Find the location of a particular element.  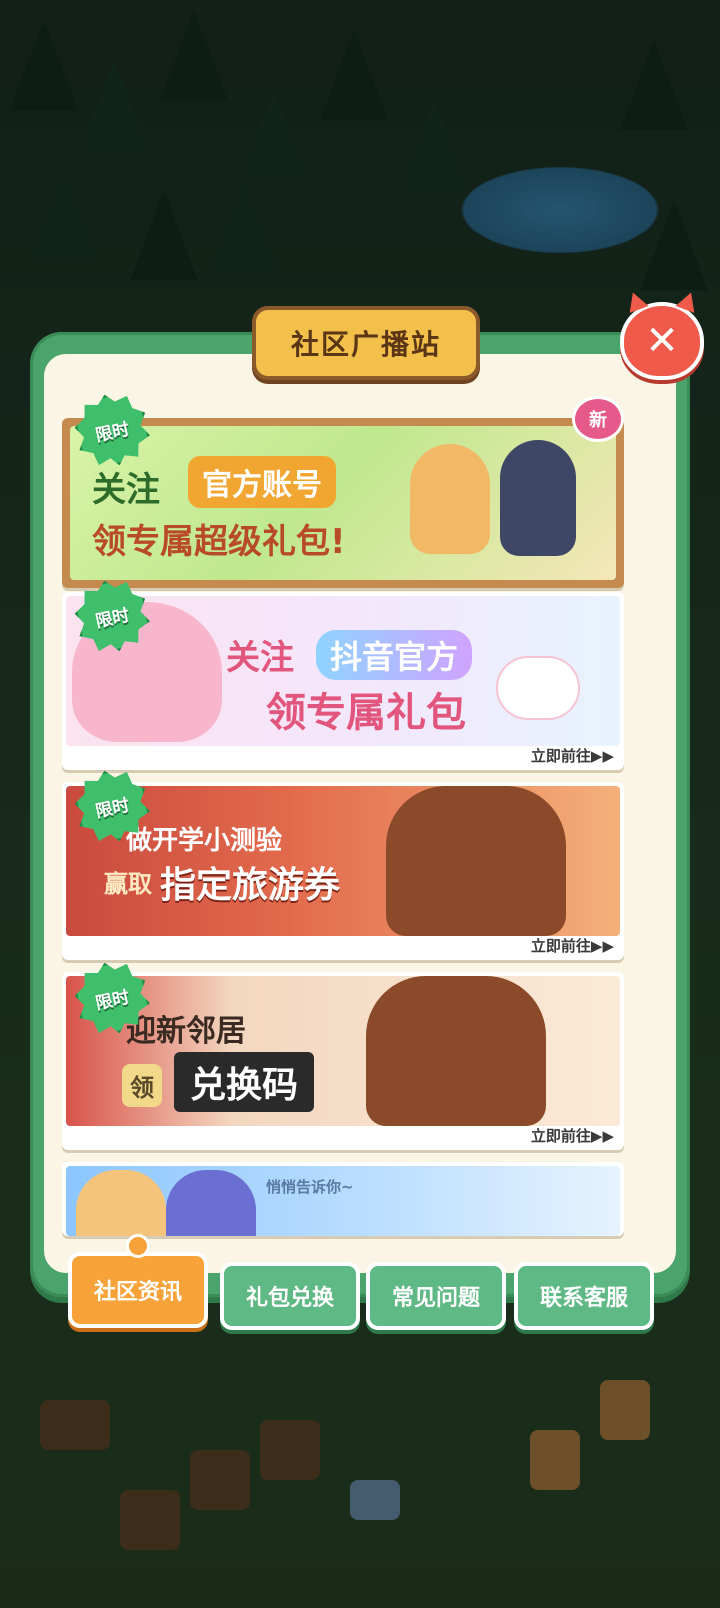

banner-line2: 领专属超级礼包! is located at coordinates (219, 542).